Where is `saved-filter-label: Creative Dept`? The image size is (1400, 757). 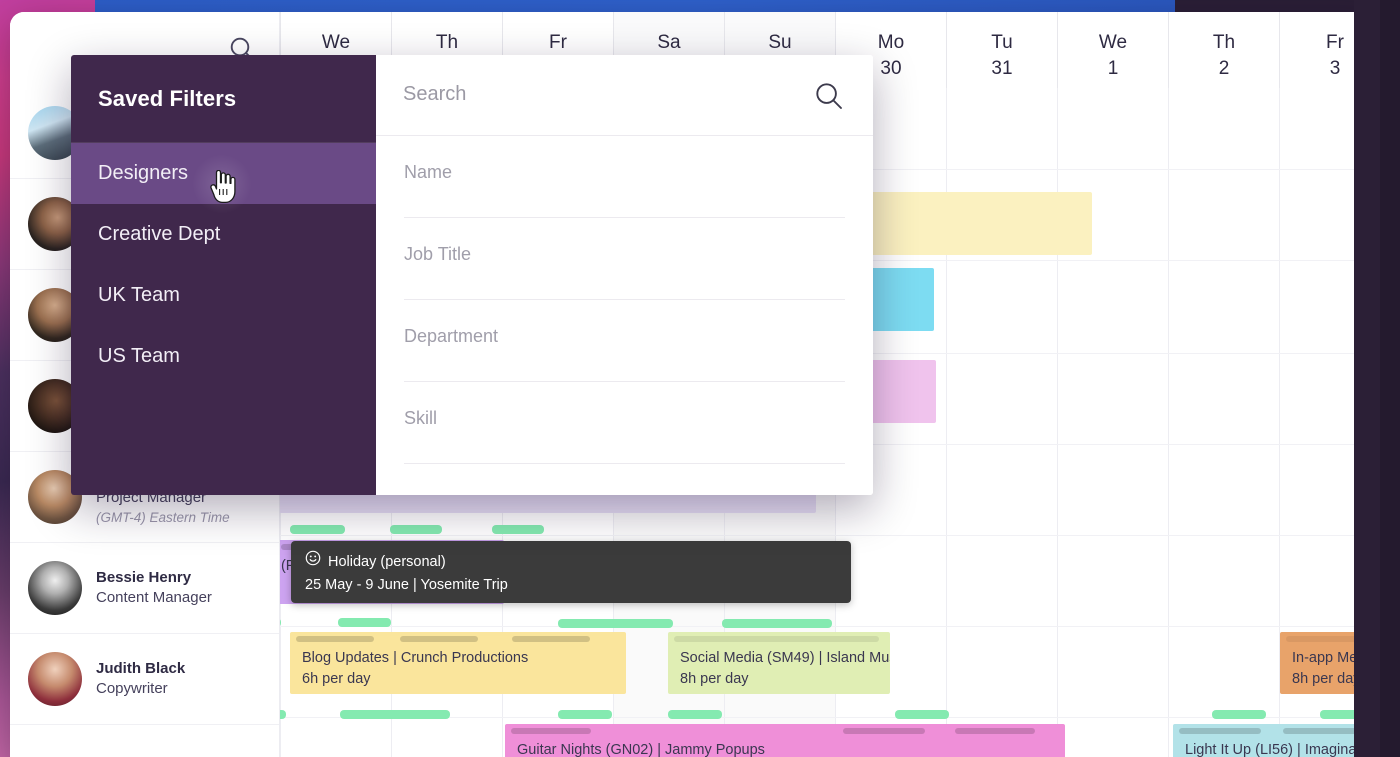
saved-filter-label: Creative Dept is located at coordinates (159, 234).